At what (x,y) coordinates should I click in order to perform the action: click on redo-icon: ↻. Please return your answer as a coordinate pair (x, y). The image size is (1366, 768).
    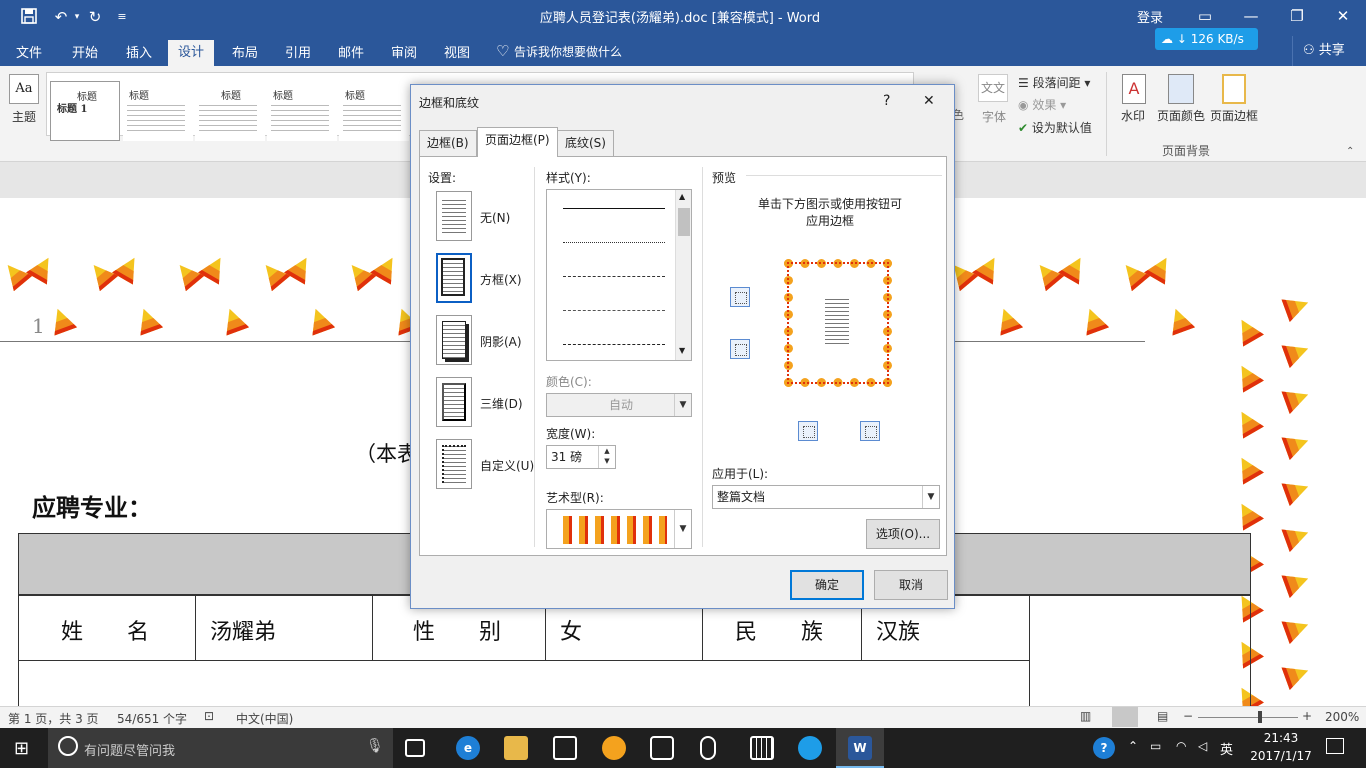
    Looking at the image, I should click on (95, 17).